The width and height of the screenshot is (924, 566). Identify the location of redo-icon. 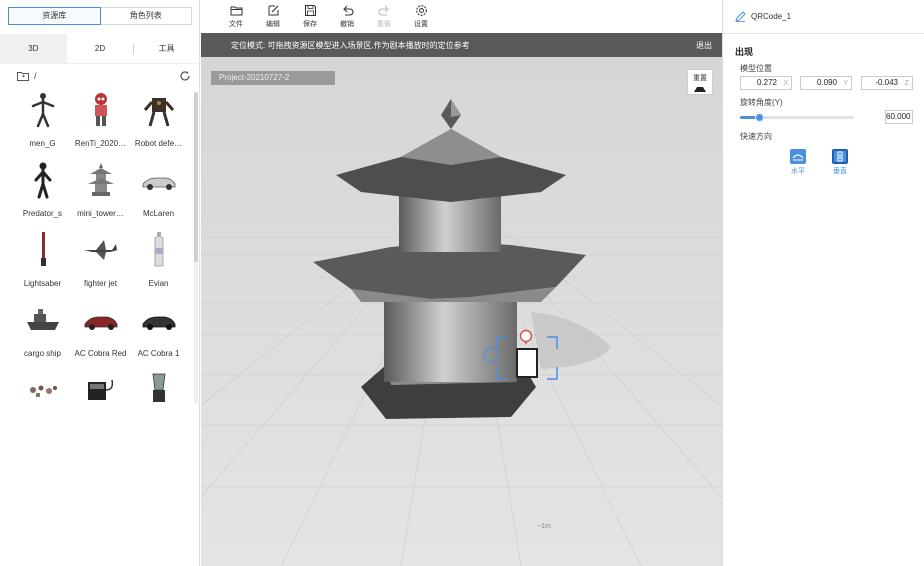
(383, 10).